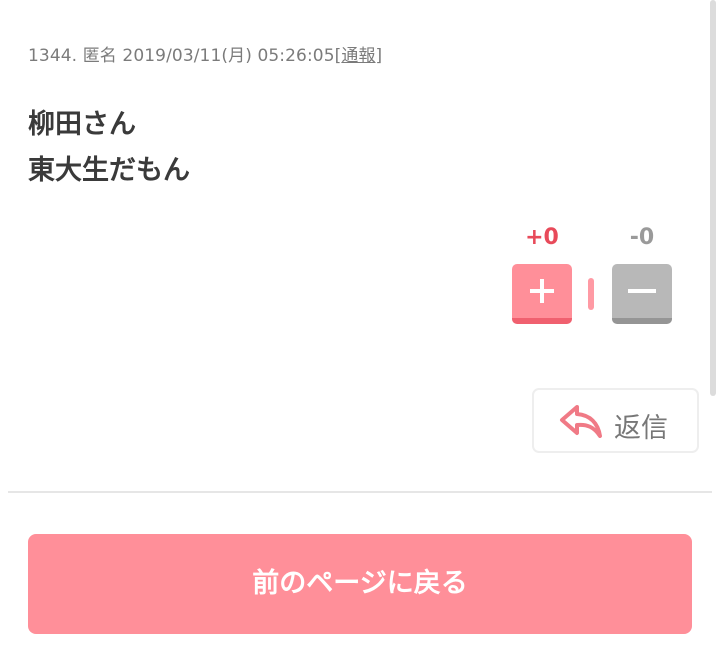 The height and width of the screenshot is (671, 720). Describe the element at coordinates (228, 56) in the screenshot. I see `post-datetime: 2019/03/11(月) 05:26:05` at that location.